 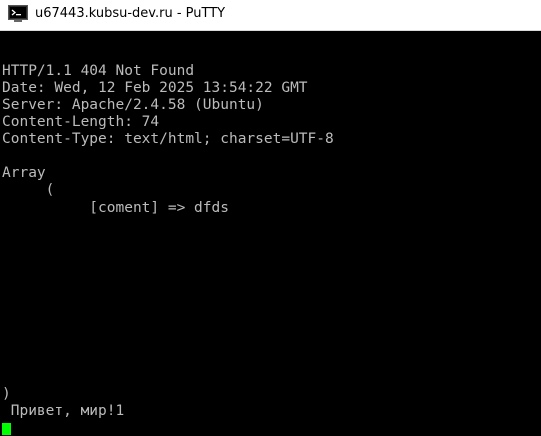 What do you see at coordinates (133, 105) in the screenshot?
I see `terminal-line-server: Server: Apache/2.4.58 (Ubuntu)` at bounding box center [133, 105].